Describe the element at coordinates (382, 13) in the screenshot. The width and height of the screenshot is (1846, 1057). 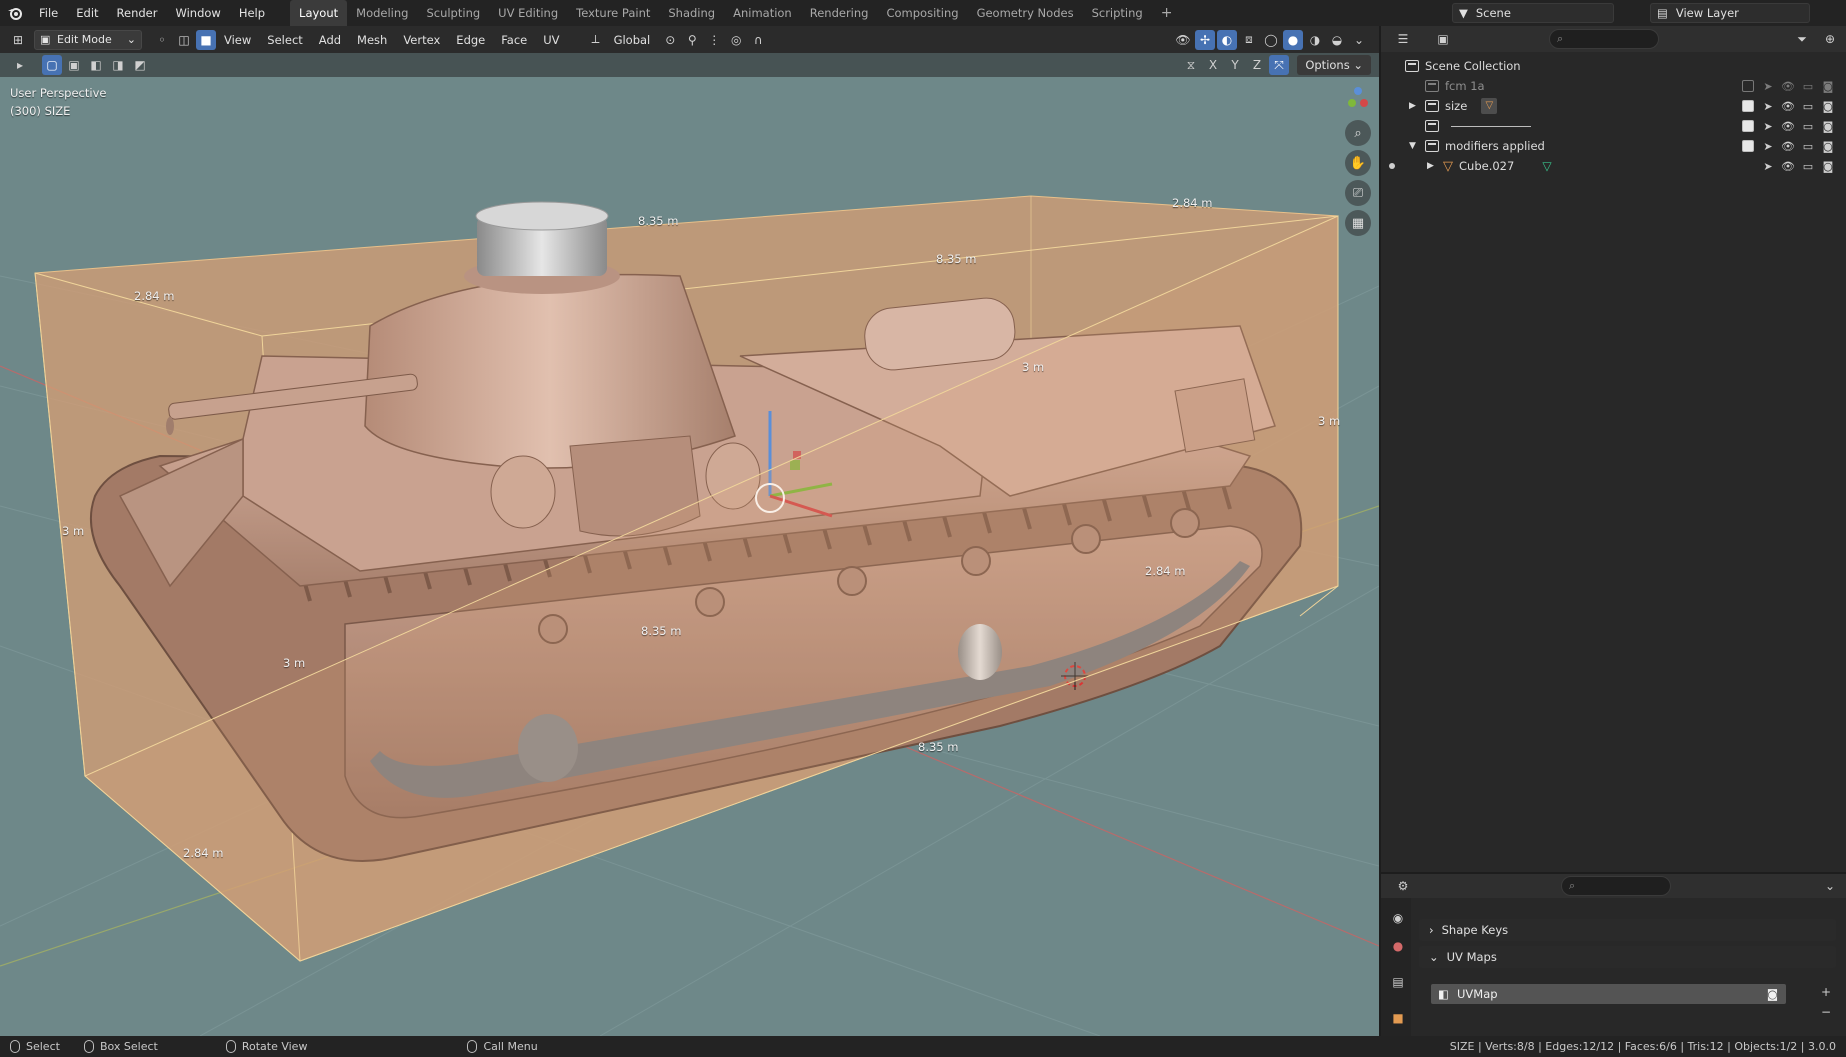
I see `tab-modeling: Modeling` at that location.